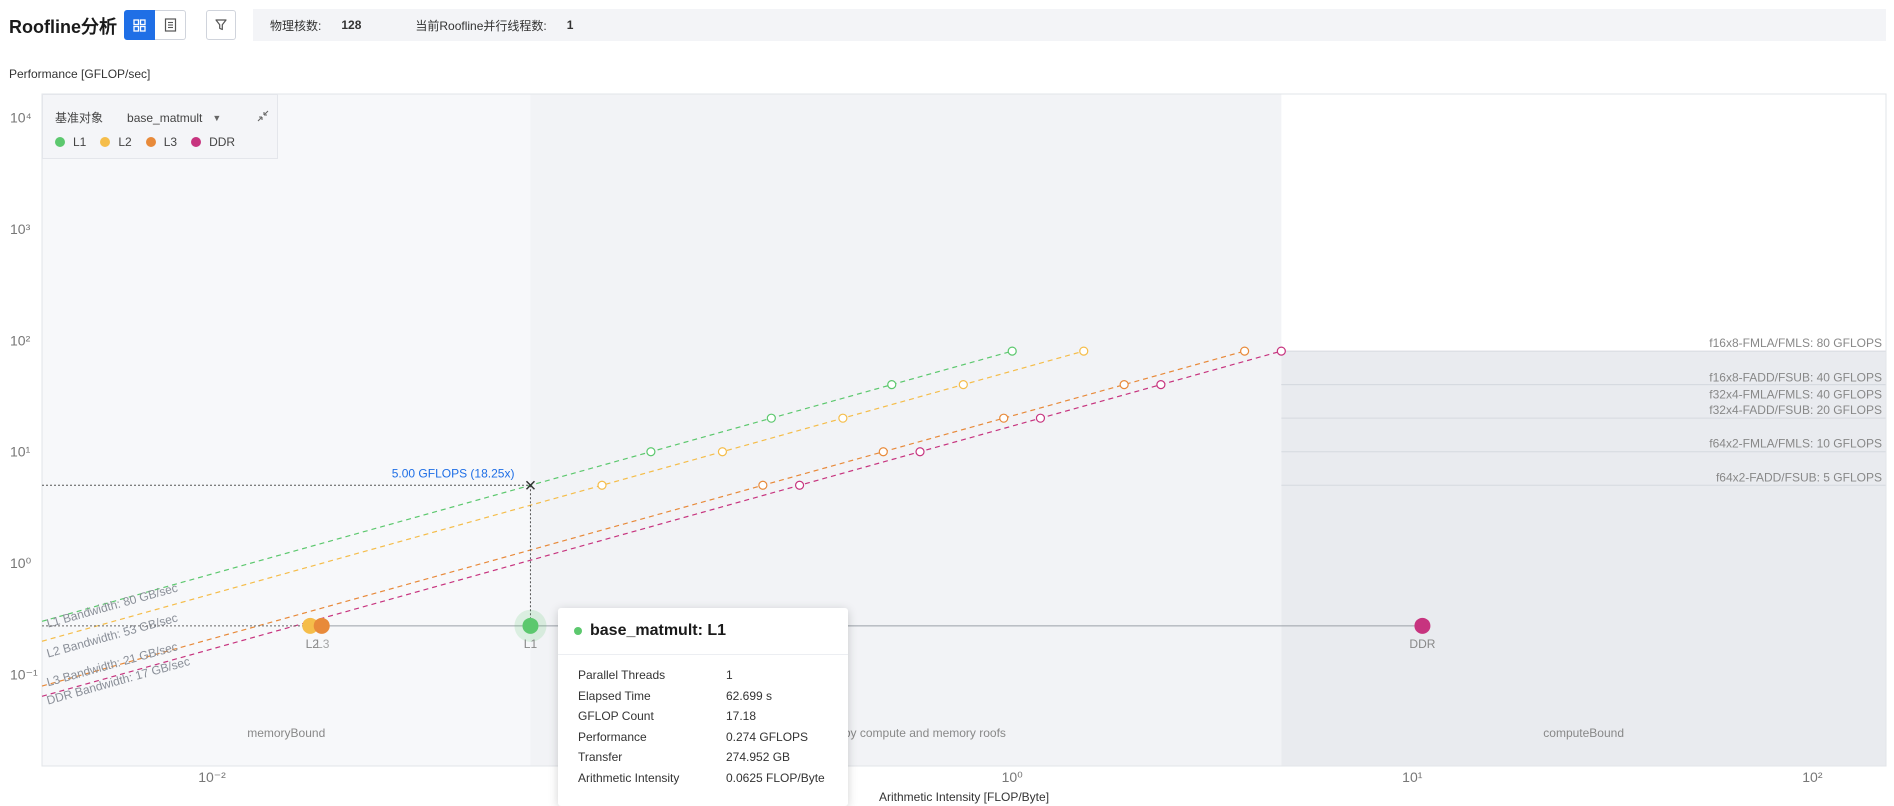 The height and width of the screenshot is (806, 1894). I want to click on legend-label: L2, so click(125, 142).